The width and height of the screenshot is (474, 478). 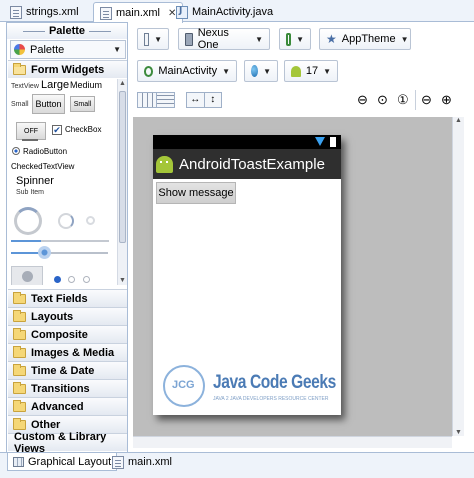 What do you see at coordinates (55, 85) in the screenshot?
I see `widget-large-text: Large` at bounding box center [55, 85].